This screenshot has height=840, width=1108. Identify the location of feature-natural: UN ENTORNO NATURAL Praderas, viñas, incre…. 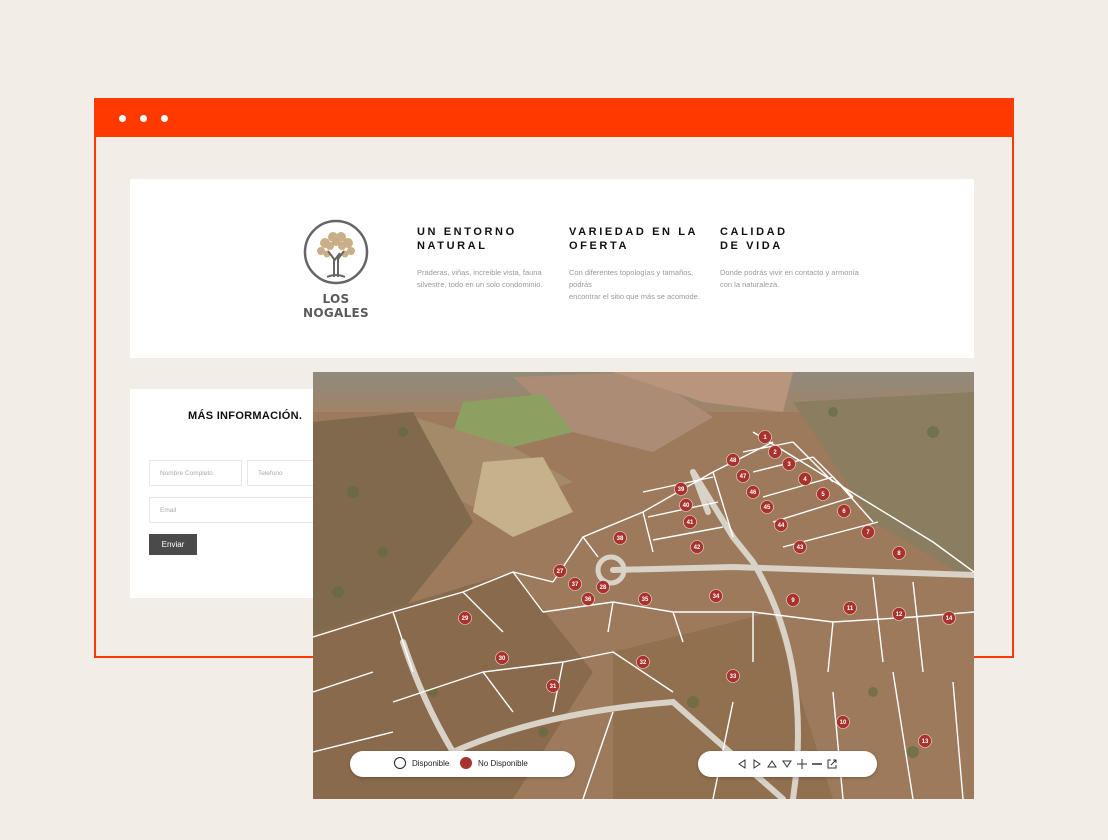
(489, 258).